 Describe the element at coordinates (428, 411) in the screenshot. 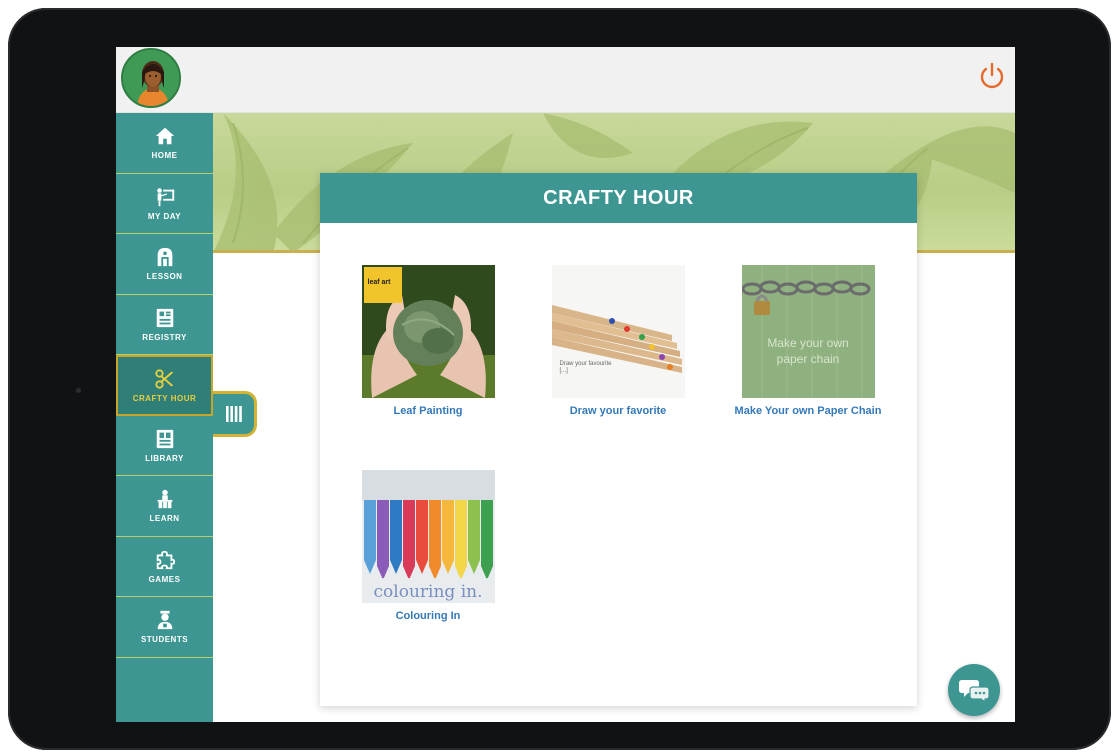

I see `activity-label: Leaf Painting` at that location.